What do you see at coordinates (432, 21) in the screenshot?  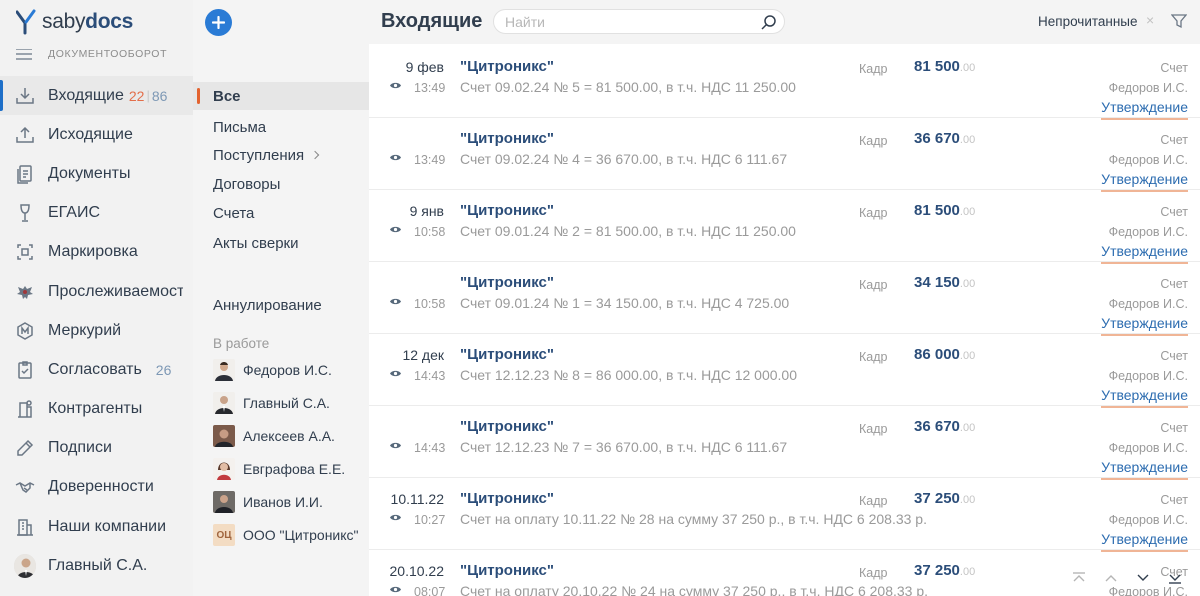 I see `page-title: Входящие` at bounding box center [432, 21].